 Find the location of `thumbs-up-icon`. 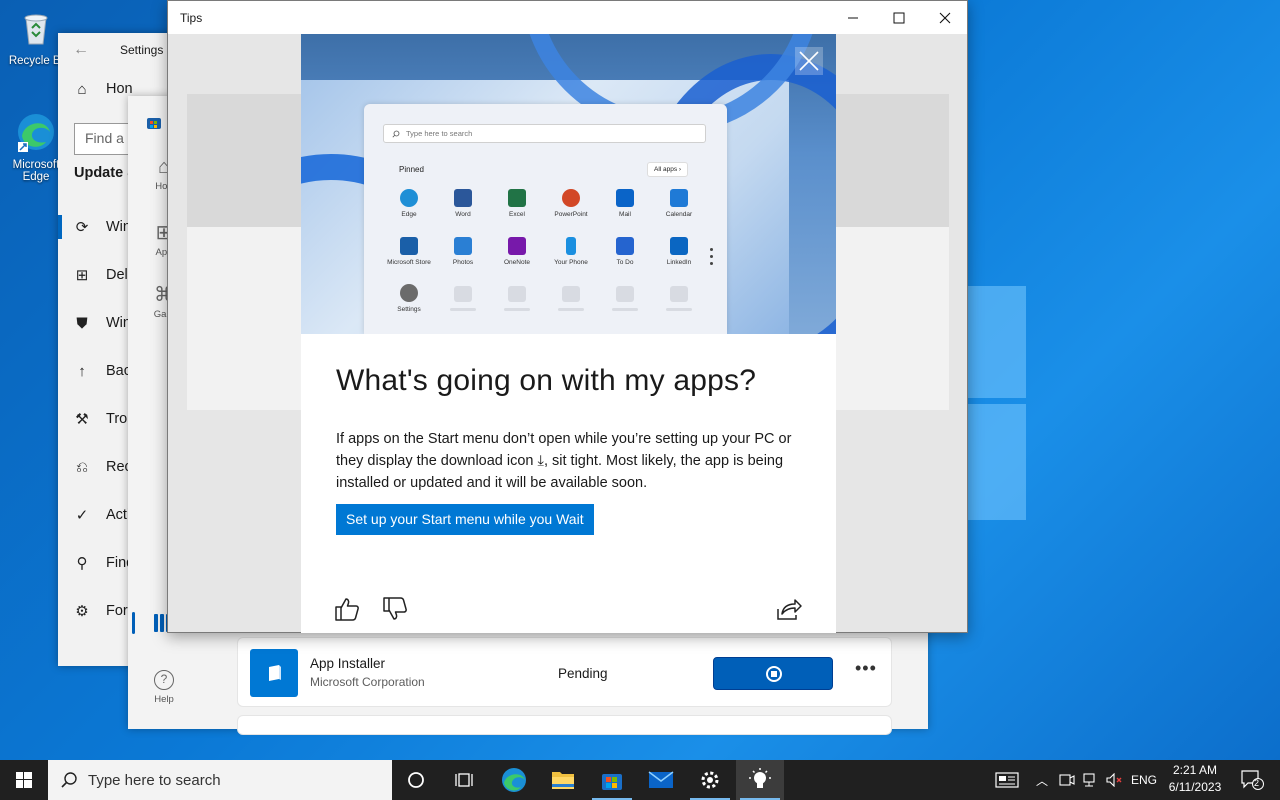

thumbs-up-icon is located at coordinates (347, 609).